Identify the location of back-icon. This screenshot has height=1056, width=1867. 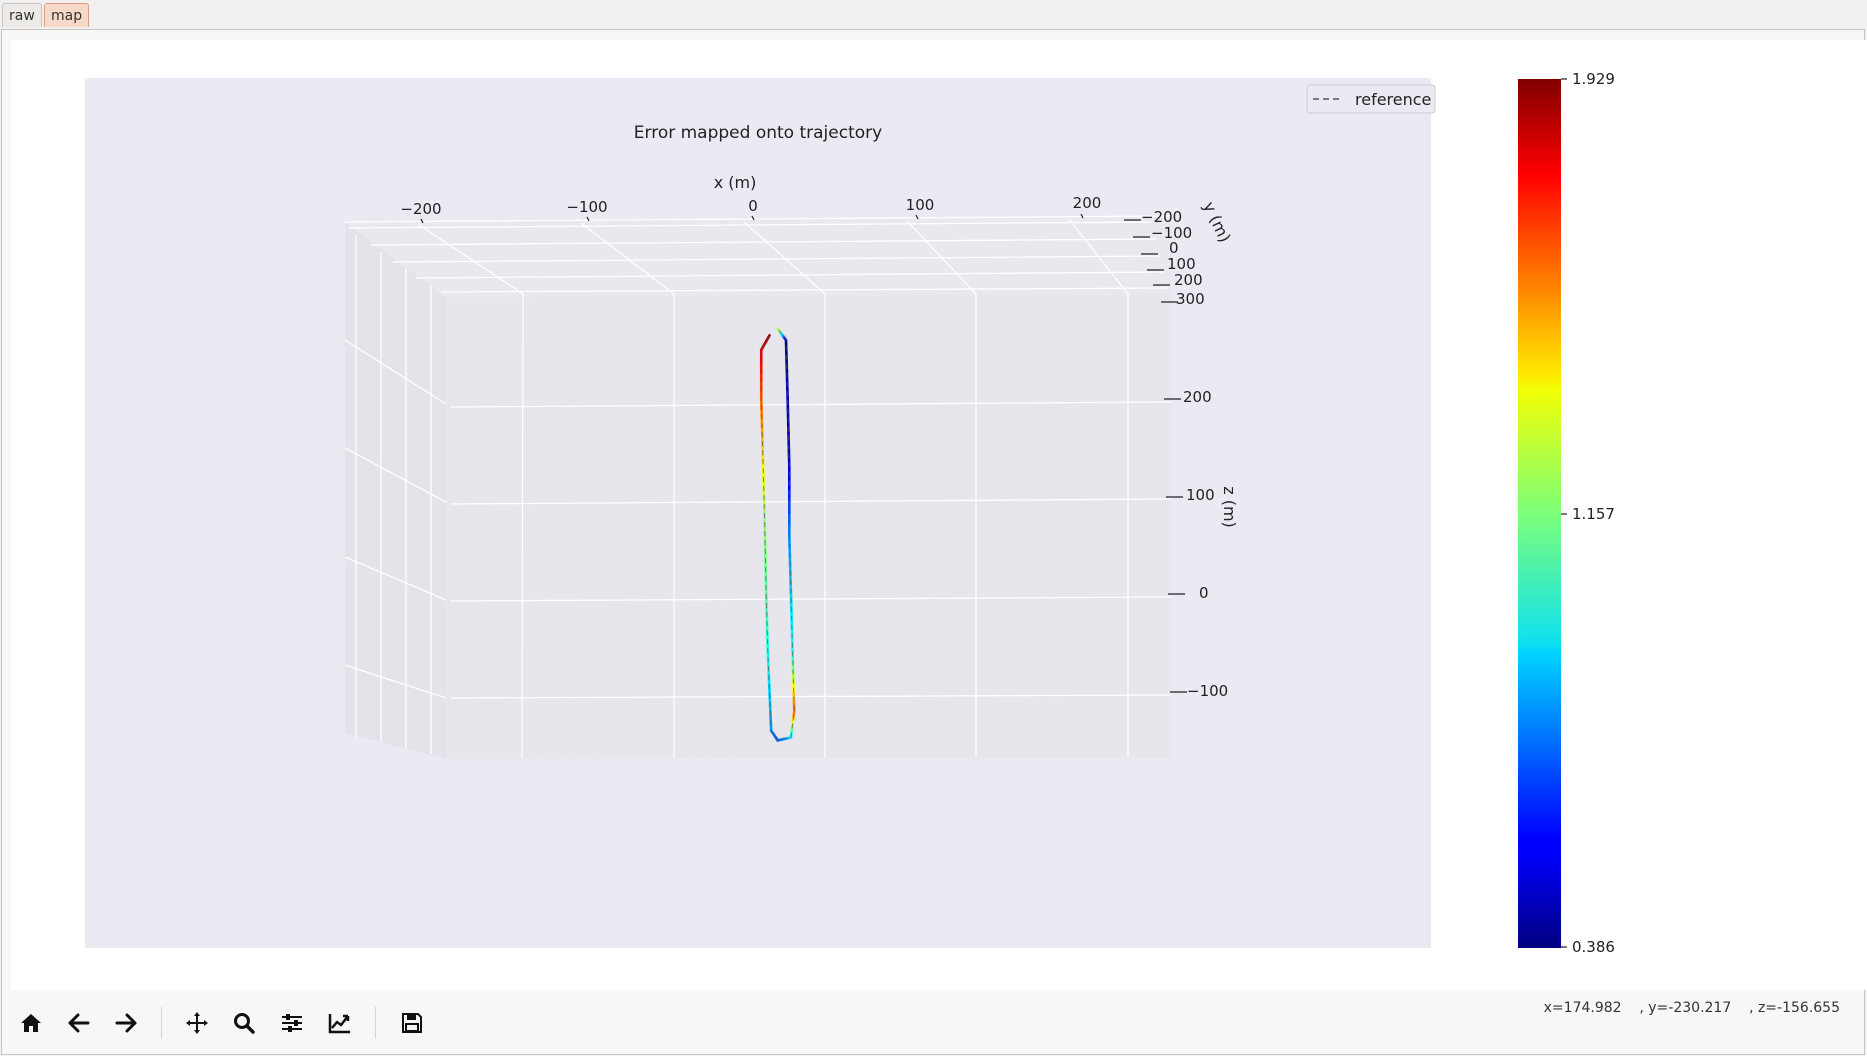
(79, 1023).